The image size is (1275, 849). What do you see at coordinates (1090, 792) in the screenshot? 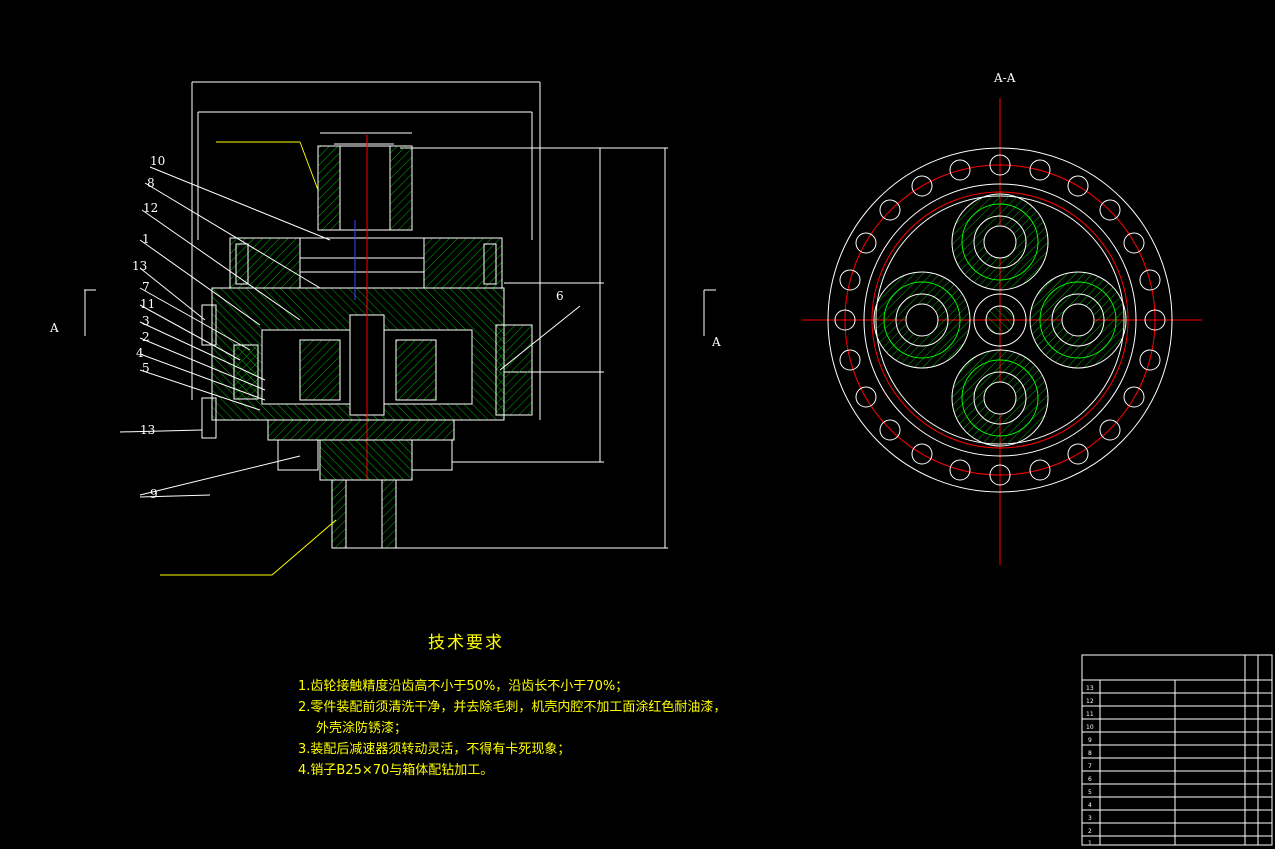
I see `bom-index: 5` at bounding box center [1090, 792].